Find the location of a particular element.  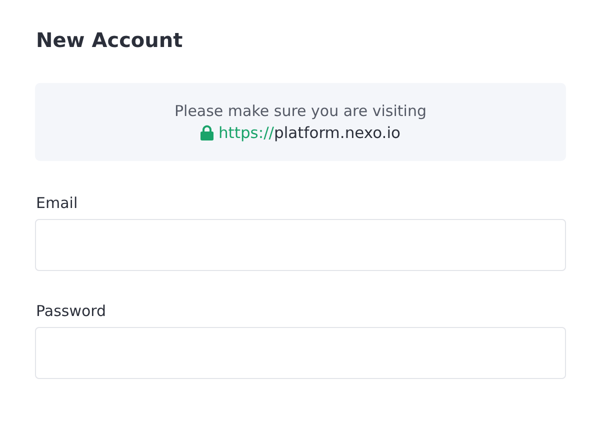

field-label: Password is located at coordinates (72, 311).